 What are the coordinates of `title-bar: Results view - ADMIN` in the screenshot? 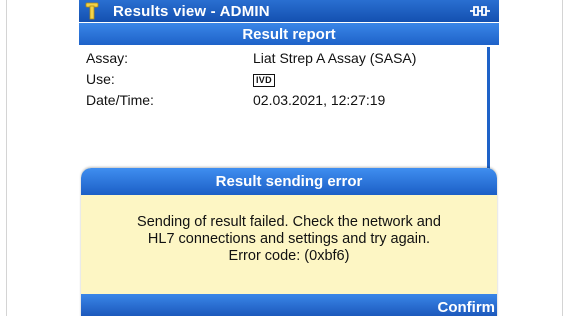 It's located at (289, 11).